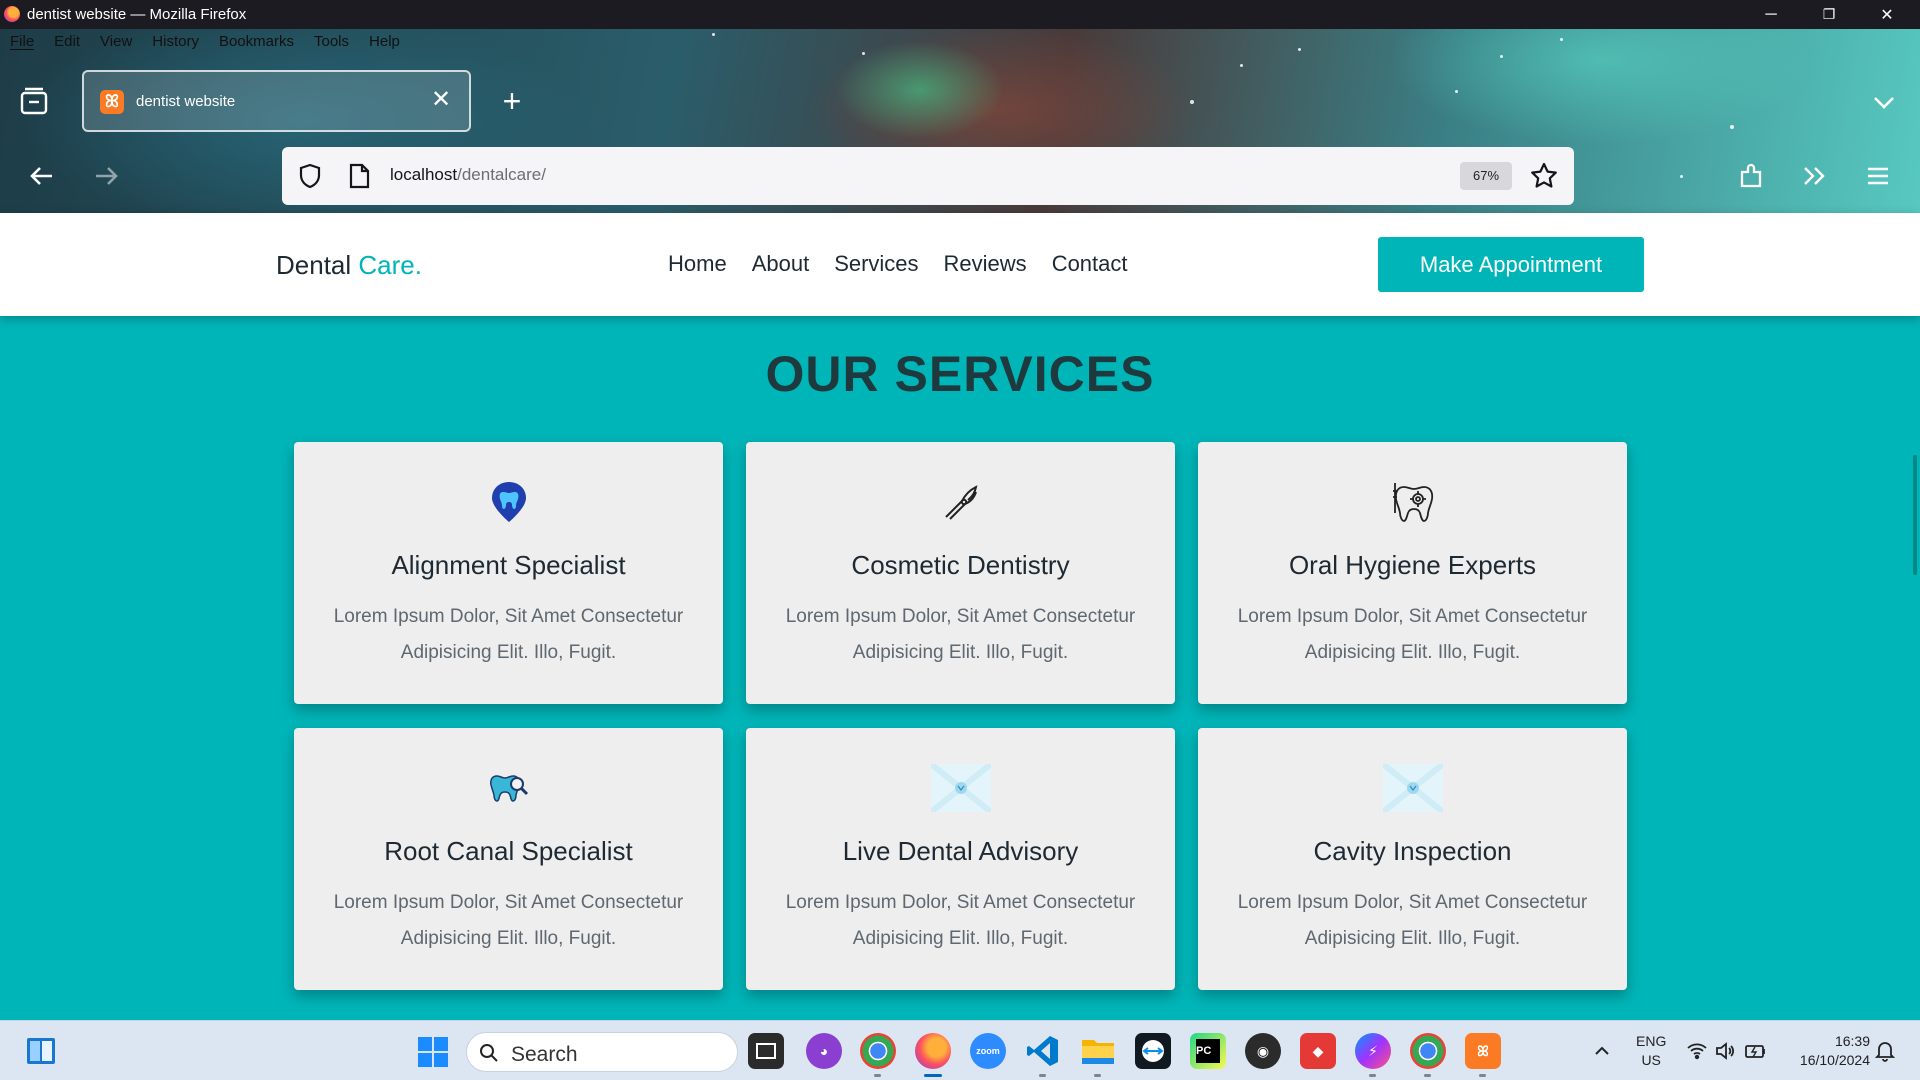  Describe the element at coordinates (1829, 14) in the screenshot. I see `restore-button: ❐` at that location.